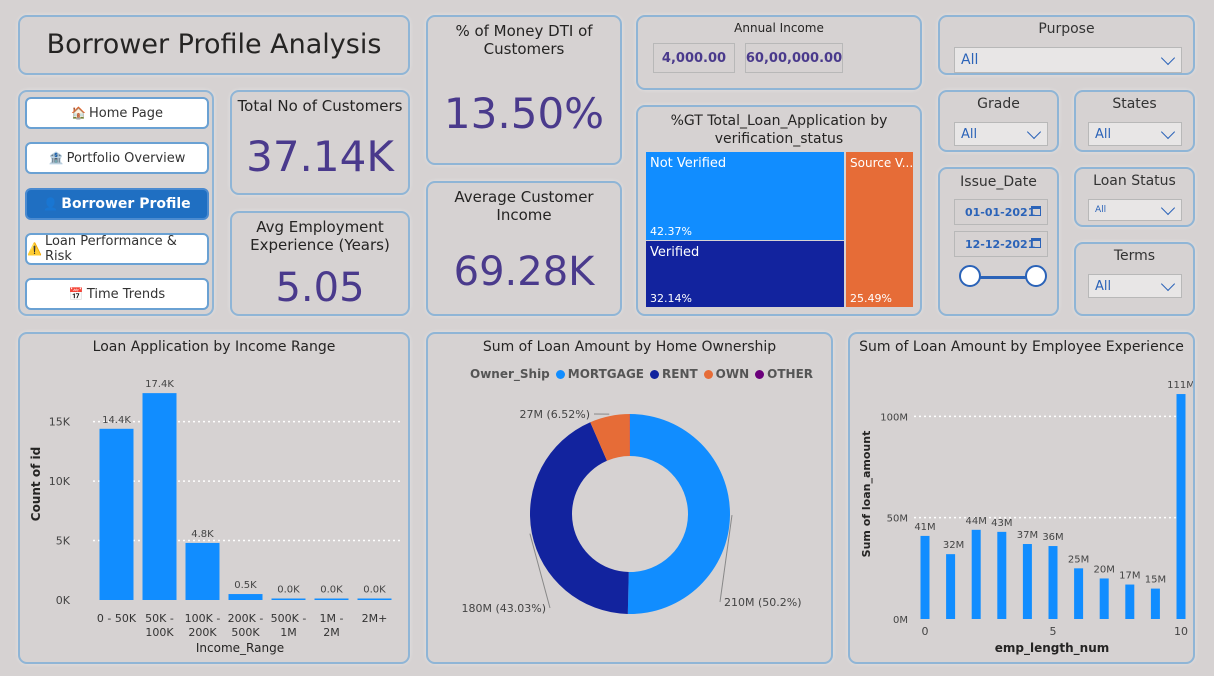 The height and width of the screenshot is (676, 1214). I want to click on grade-dropdown: All, so click(1001, 134).